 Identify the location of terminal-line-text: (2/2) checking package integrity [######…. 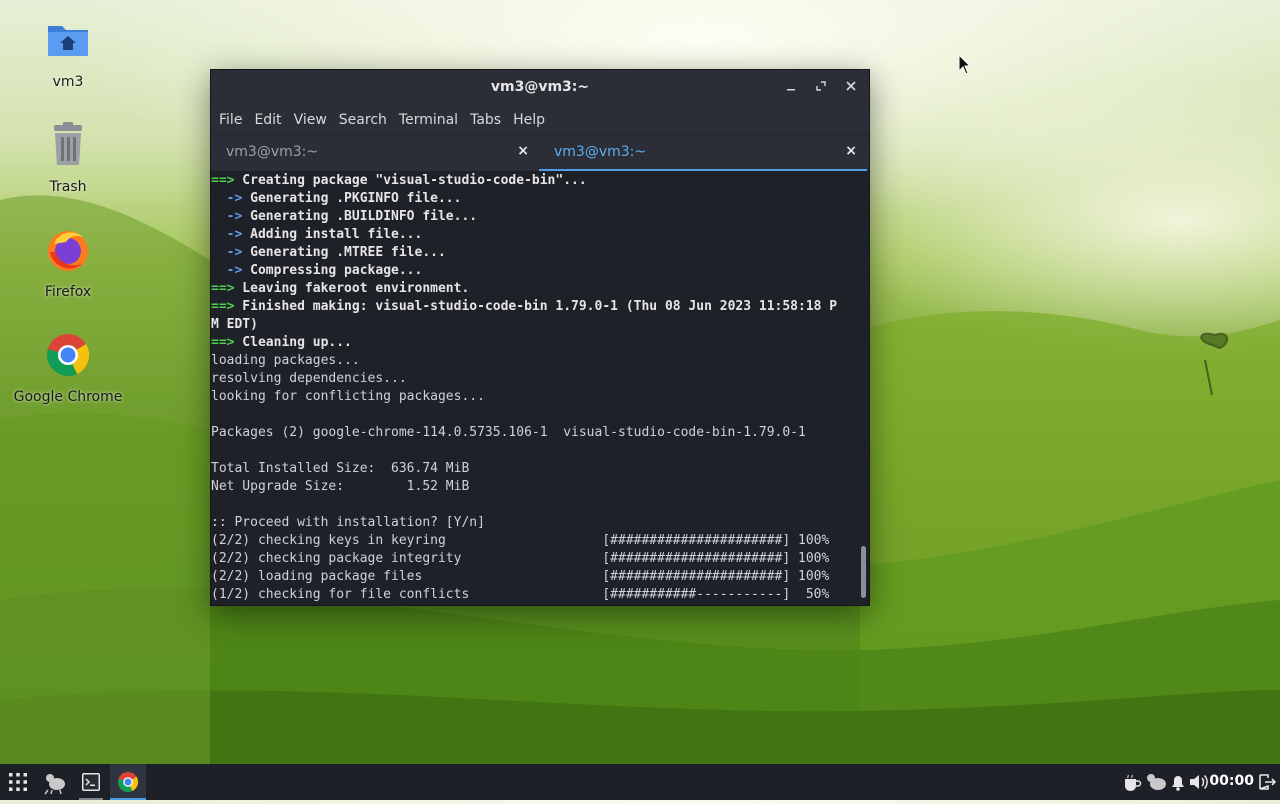
(520, 558).